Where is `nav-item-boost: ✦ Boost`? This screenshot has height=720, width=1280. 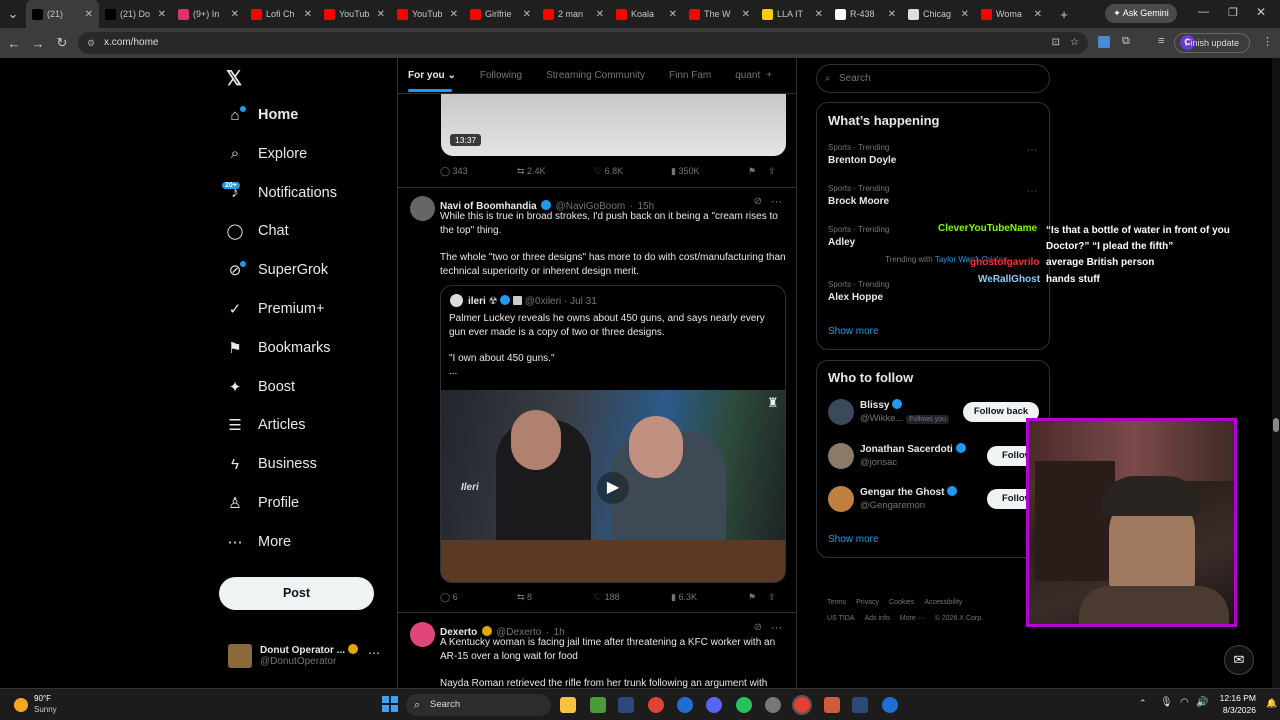 nav-item-boost: ✦ Boost is located at coordinates (260, 387).